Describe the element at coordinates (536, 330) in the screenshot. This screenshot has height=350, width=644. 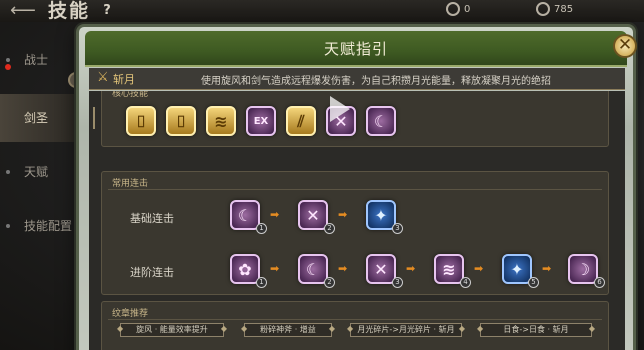
I see `emblem-item: 日食->日食 · 斩月` at that location.